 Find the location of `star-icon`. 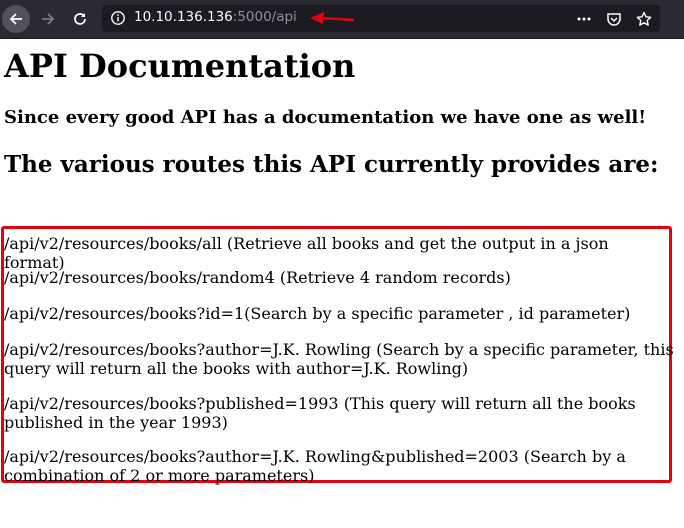

star-icon is located at coordinates (644, 18).